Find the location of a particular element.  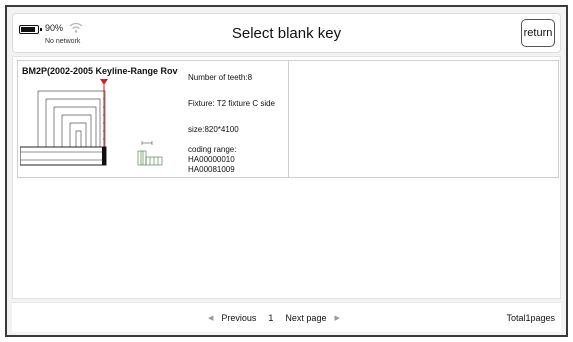

wifi-icon is located at coordinates (76, 27).